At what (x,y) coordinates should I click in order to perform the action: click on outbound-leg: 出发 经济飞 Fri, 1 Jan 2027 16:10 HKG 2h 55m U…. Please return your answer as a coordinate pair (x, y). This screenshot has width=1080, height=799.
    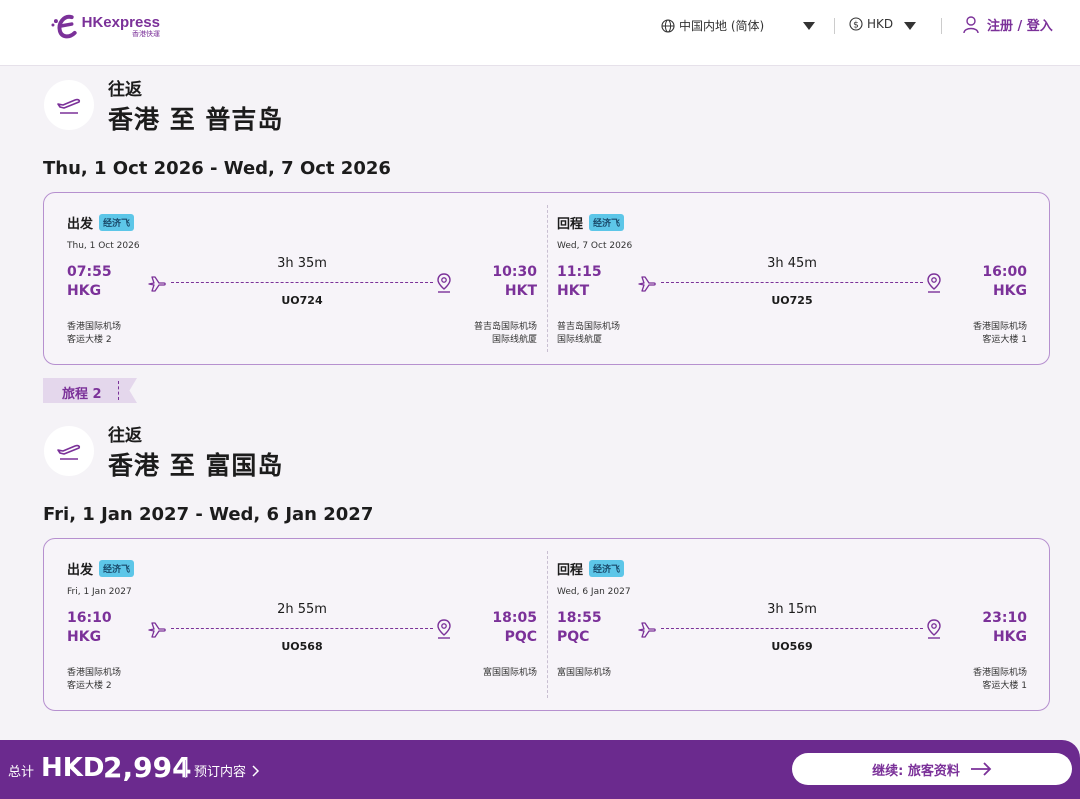
    Looking at the image, I should click on (307, 624).